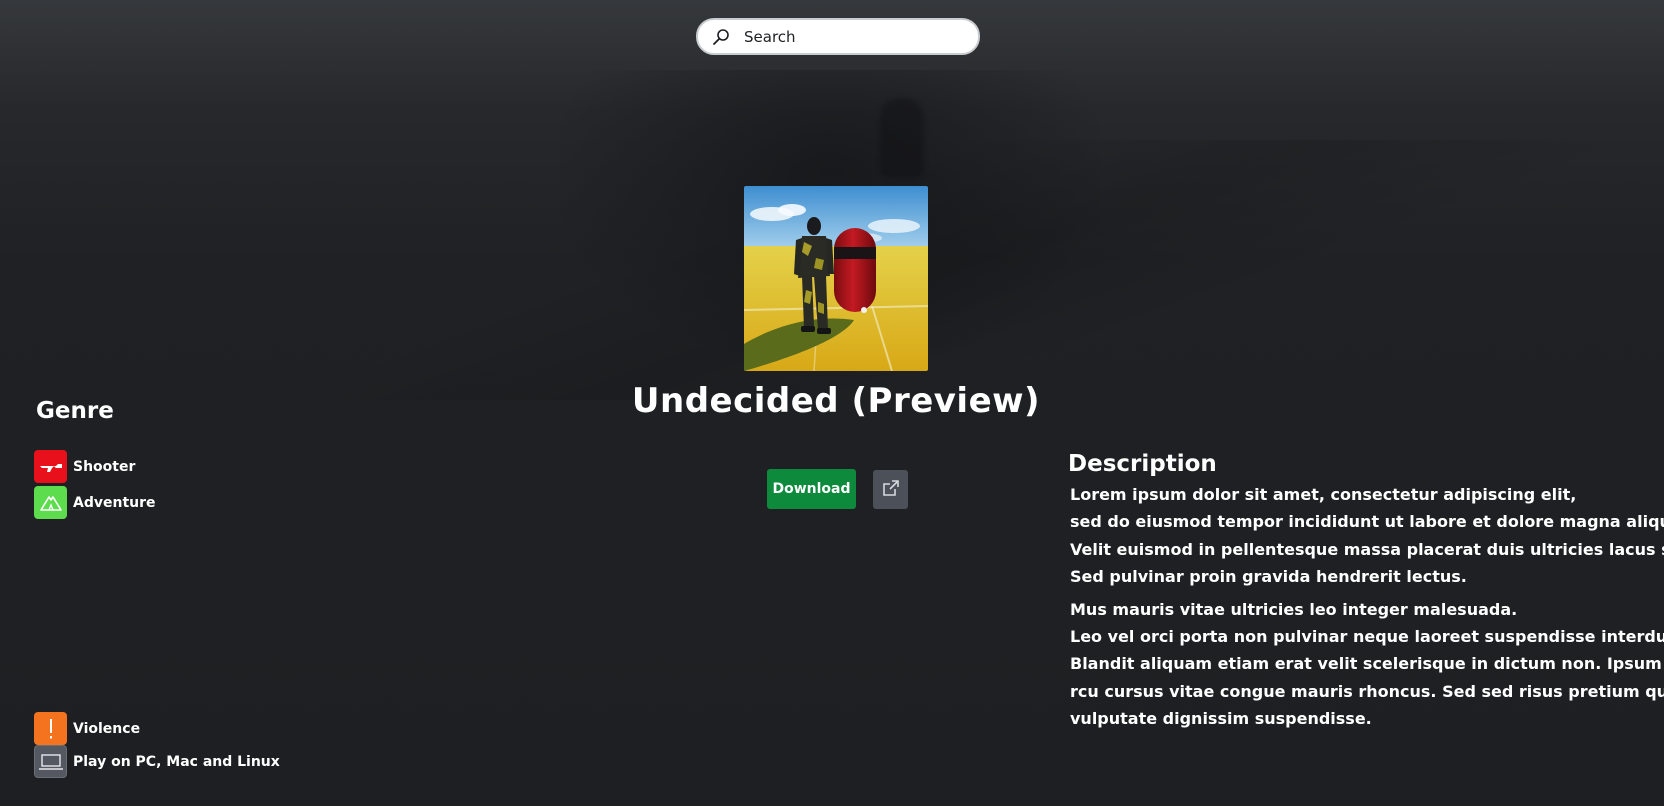 The height and width of the screenshot is (806, 1664). What do you see at coordinates (107, 728) in the screenshot?
I see `rating-item-label: Violence` at bounding box center [107, 728].